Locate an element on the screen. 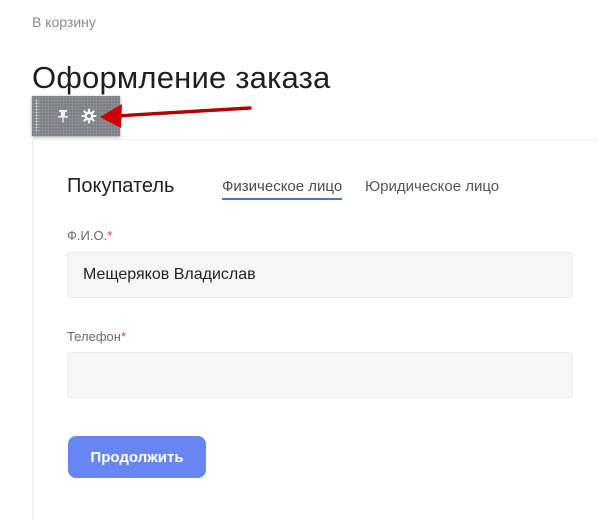 The height and width of the screenshot is (520, 598). buyer-section-title: Покупатель is located at coordinates (121, 186).